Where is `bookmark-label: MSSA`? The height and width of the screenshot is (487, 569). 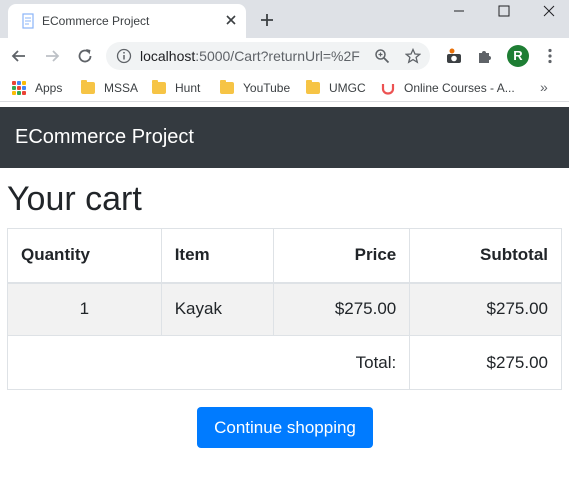 bookmark-label: MSSA is located at coordinates (121, 88).